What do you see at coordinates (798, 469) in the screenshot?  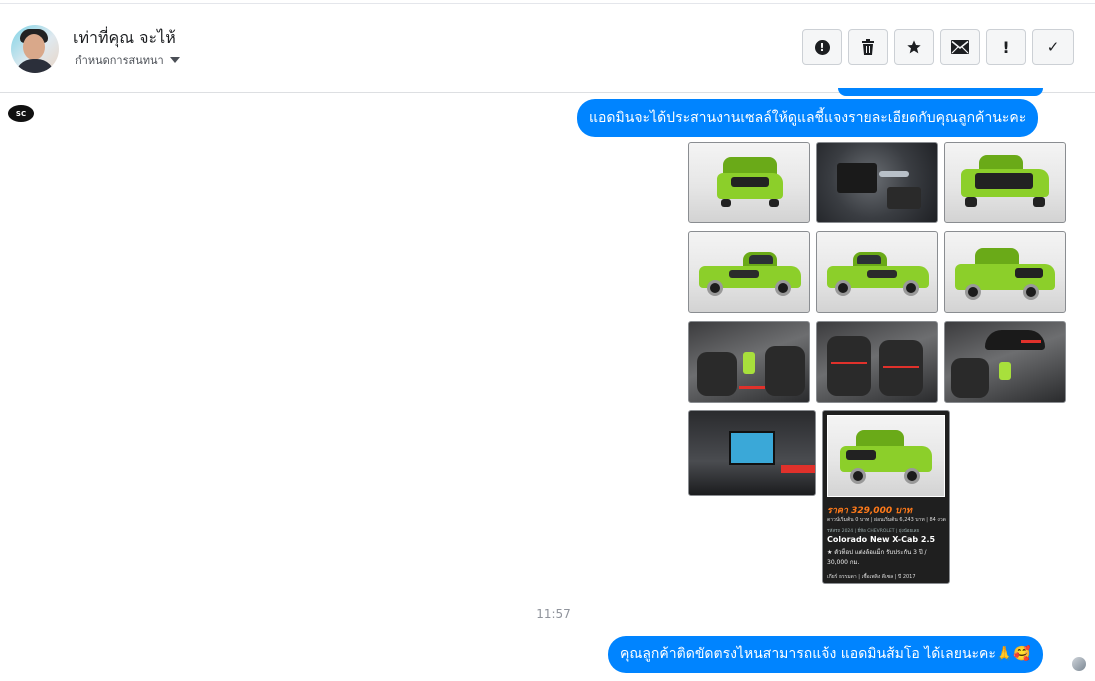 I see `red-trim` at bounding box center [798, 469].